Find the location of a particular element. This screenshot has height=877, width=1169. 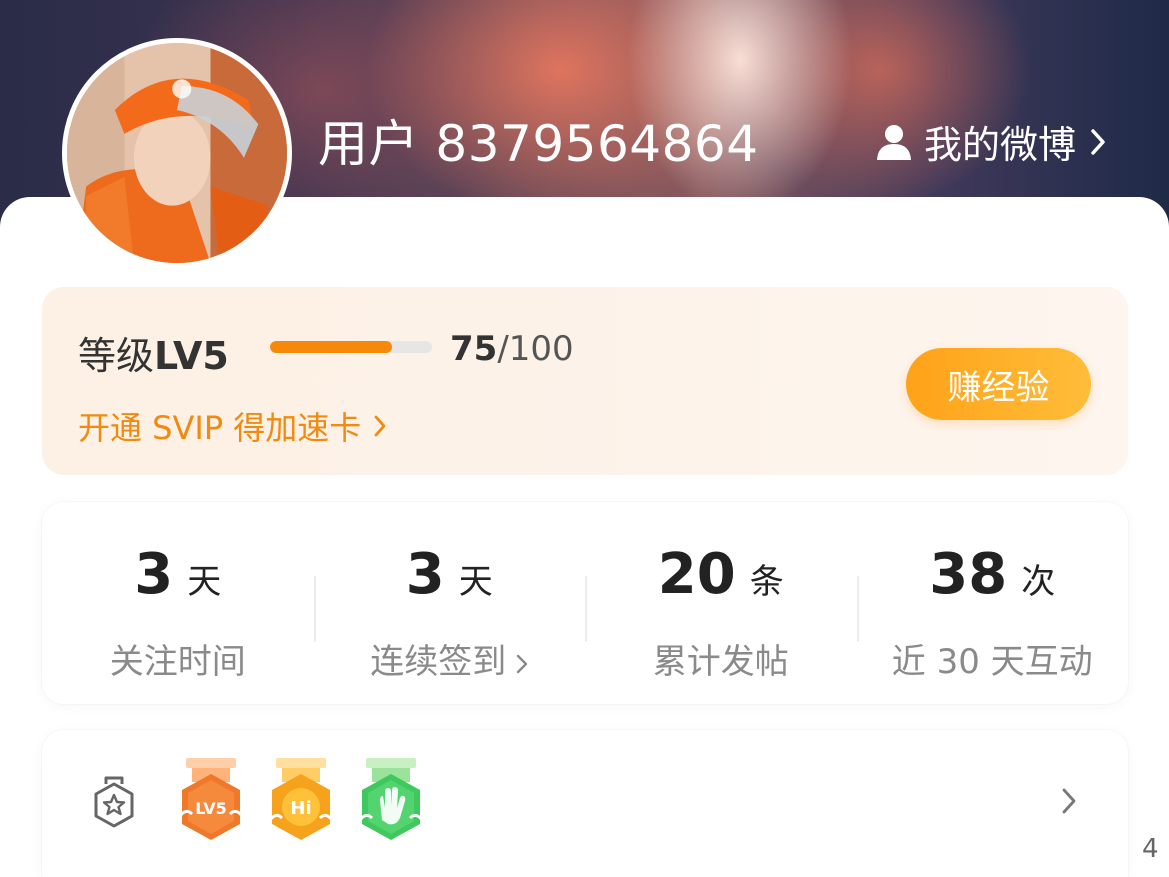

earn-experience-button: 赚经验 is located at coordinates (998, 384).